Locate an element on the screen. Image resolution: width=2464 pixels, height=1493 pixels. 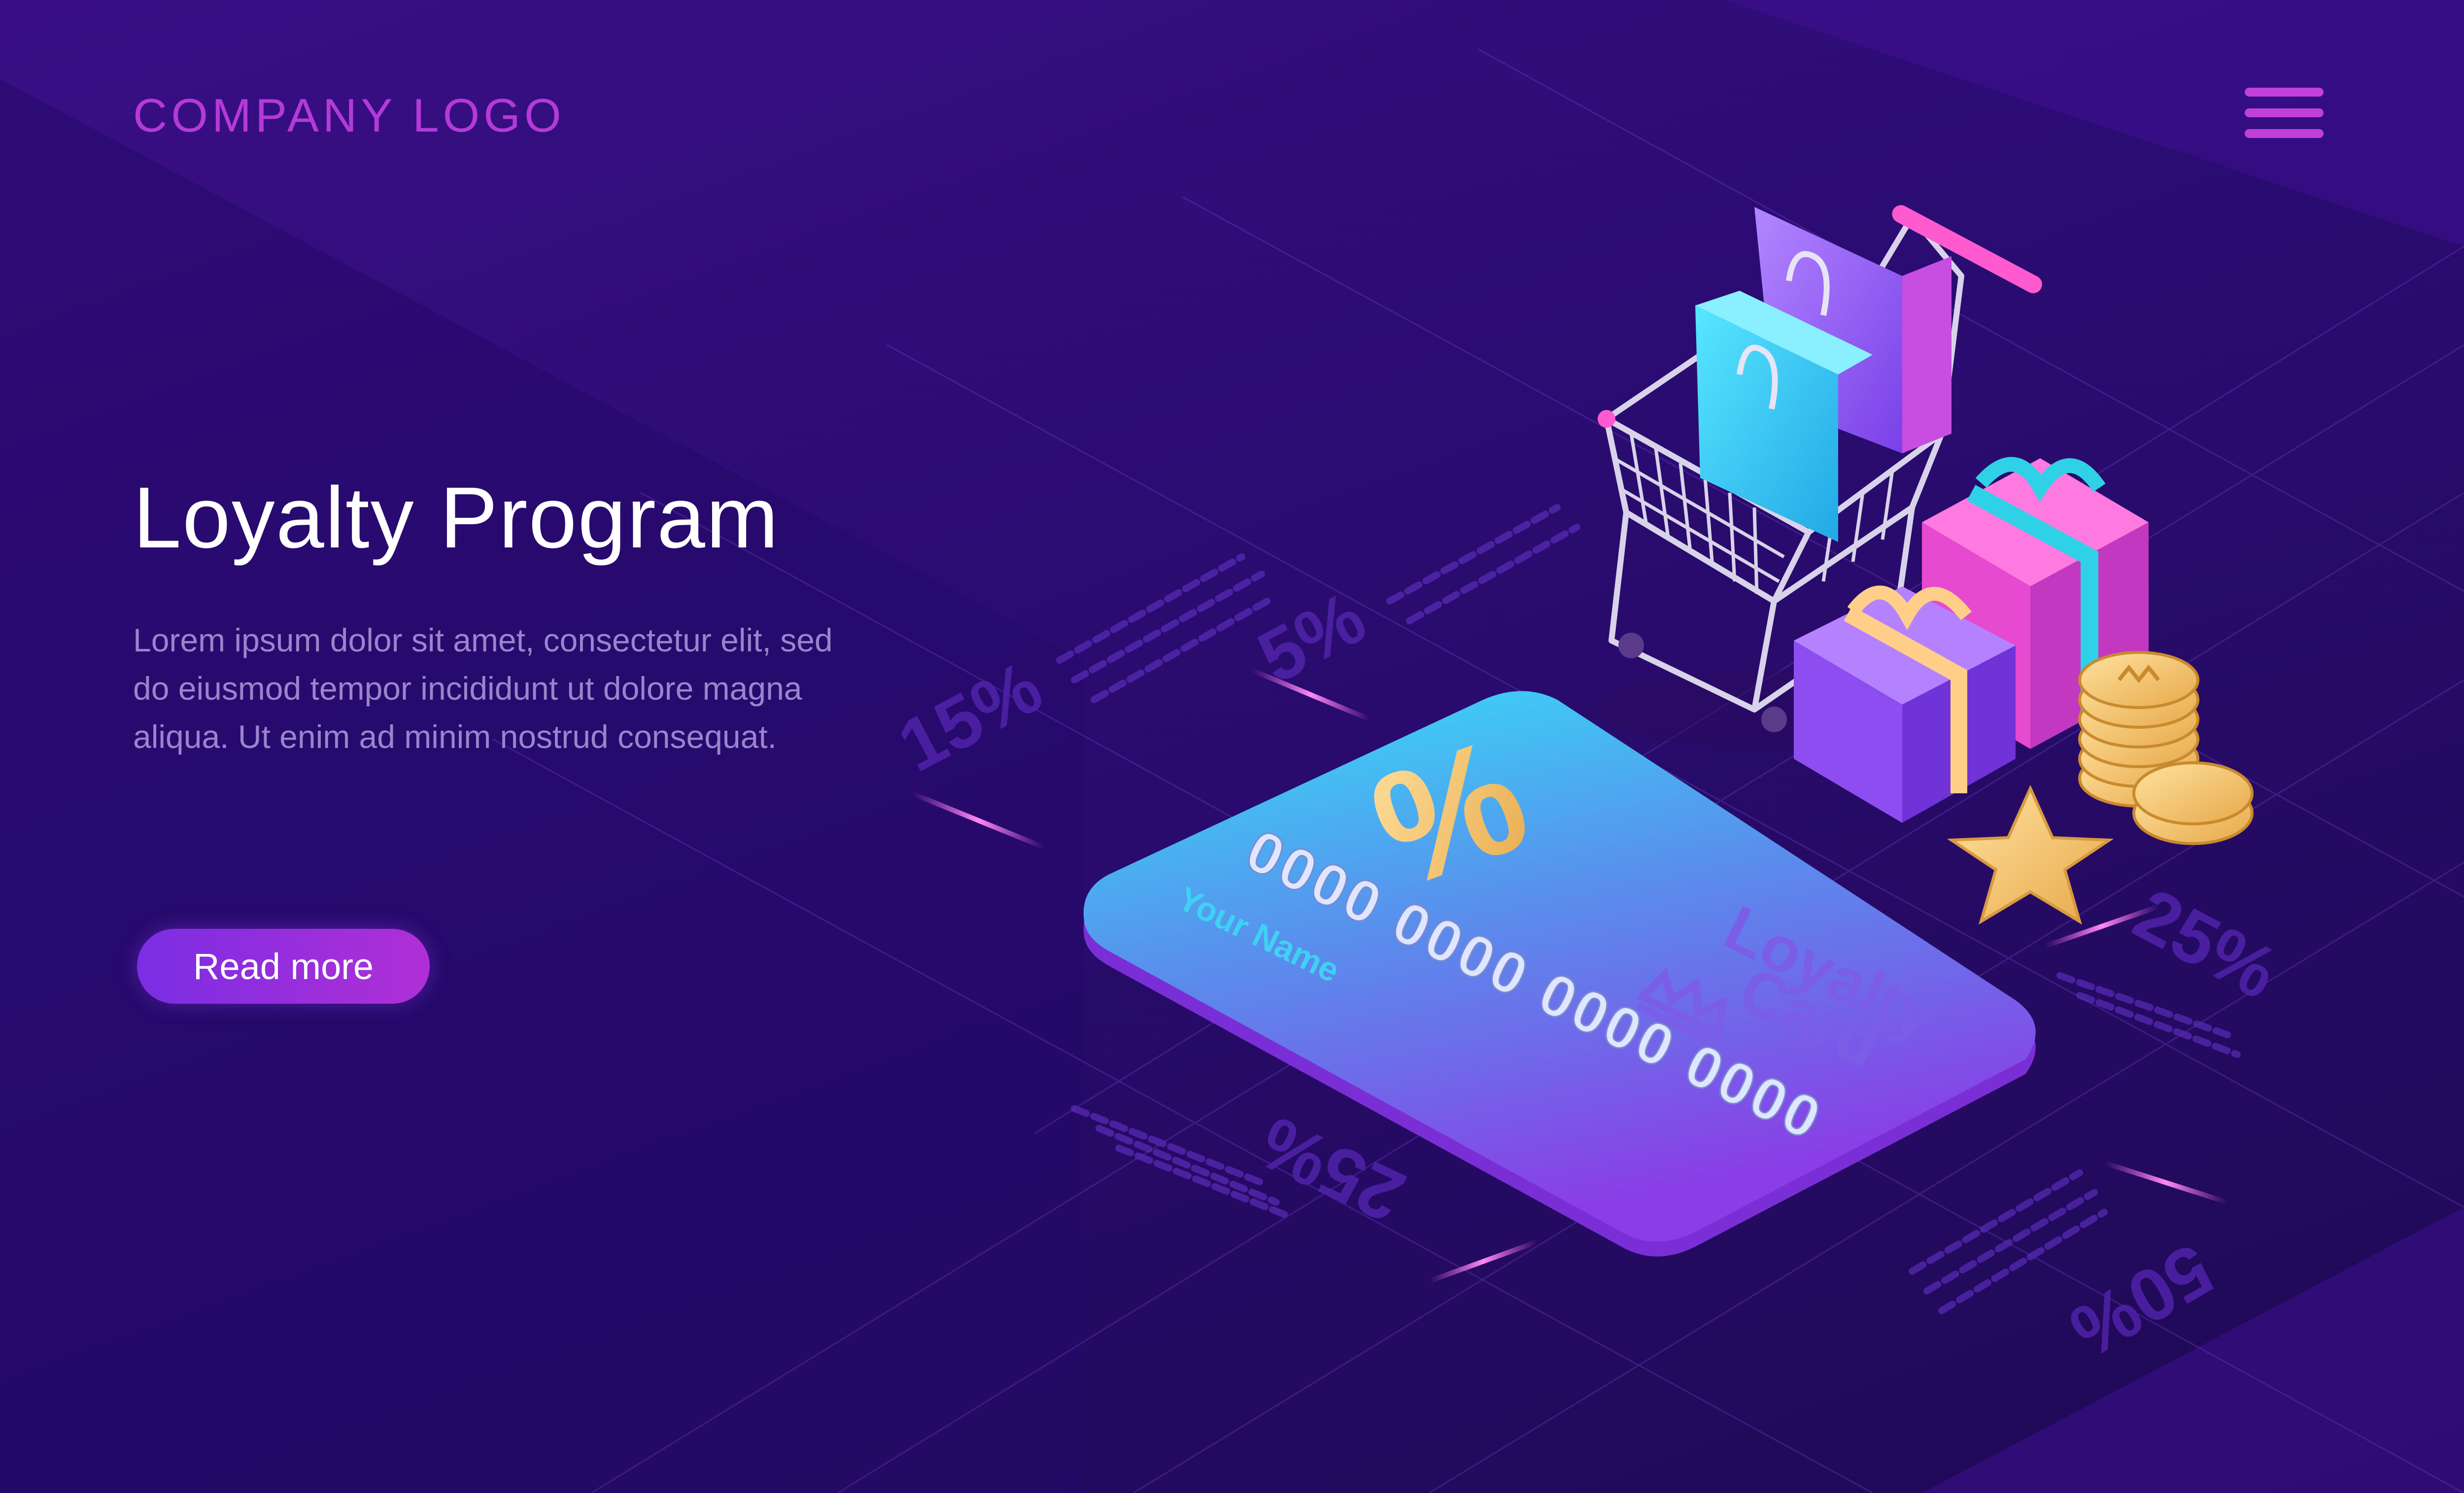
coin-icon is located at coordinates (2166, 748).